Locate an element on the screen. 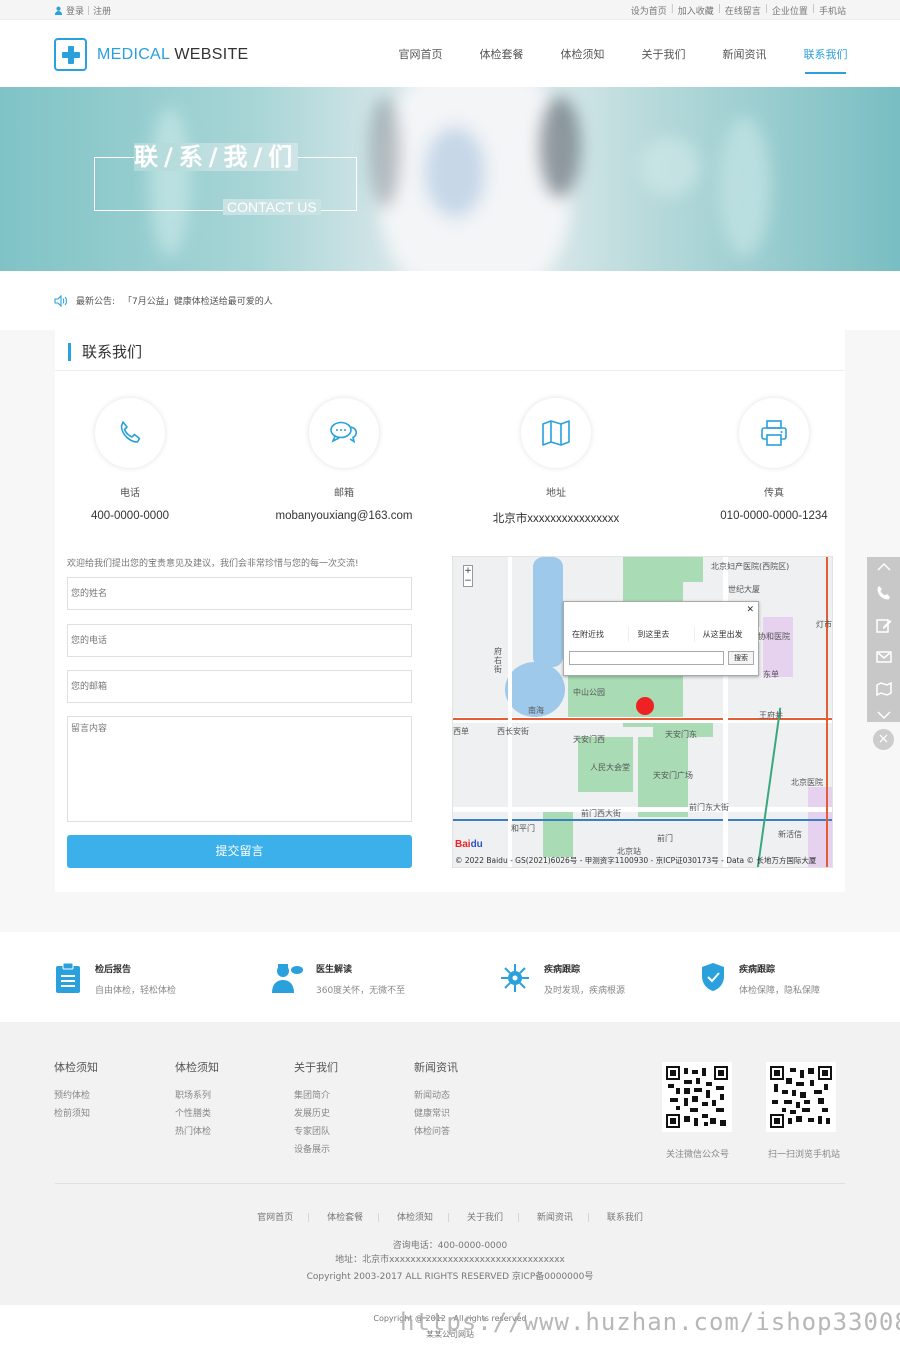 The width and height of the screenshot is (900, 1350). doctor-icon is located at coordinates (287, 978).